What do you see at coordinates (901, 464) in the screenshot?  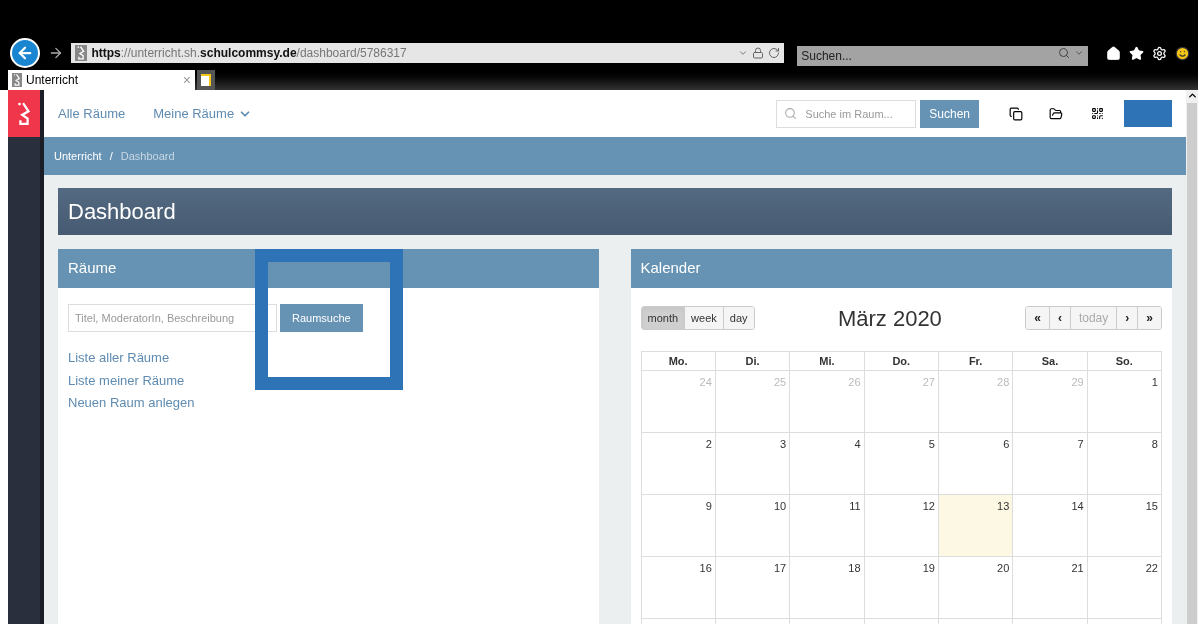 I see `day-cell: 5` at bounding box center [901, 464].